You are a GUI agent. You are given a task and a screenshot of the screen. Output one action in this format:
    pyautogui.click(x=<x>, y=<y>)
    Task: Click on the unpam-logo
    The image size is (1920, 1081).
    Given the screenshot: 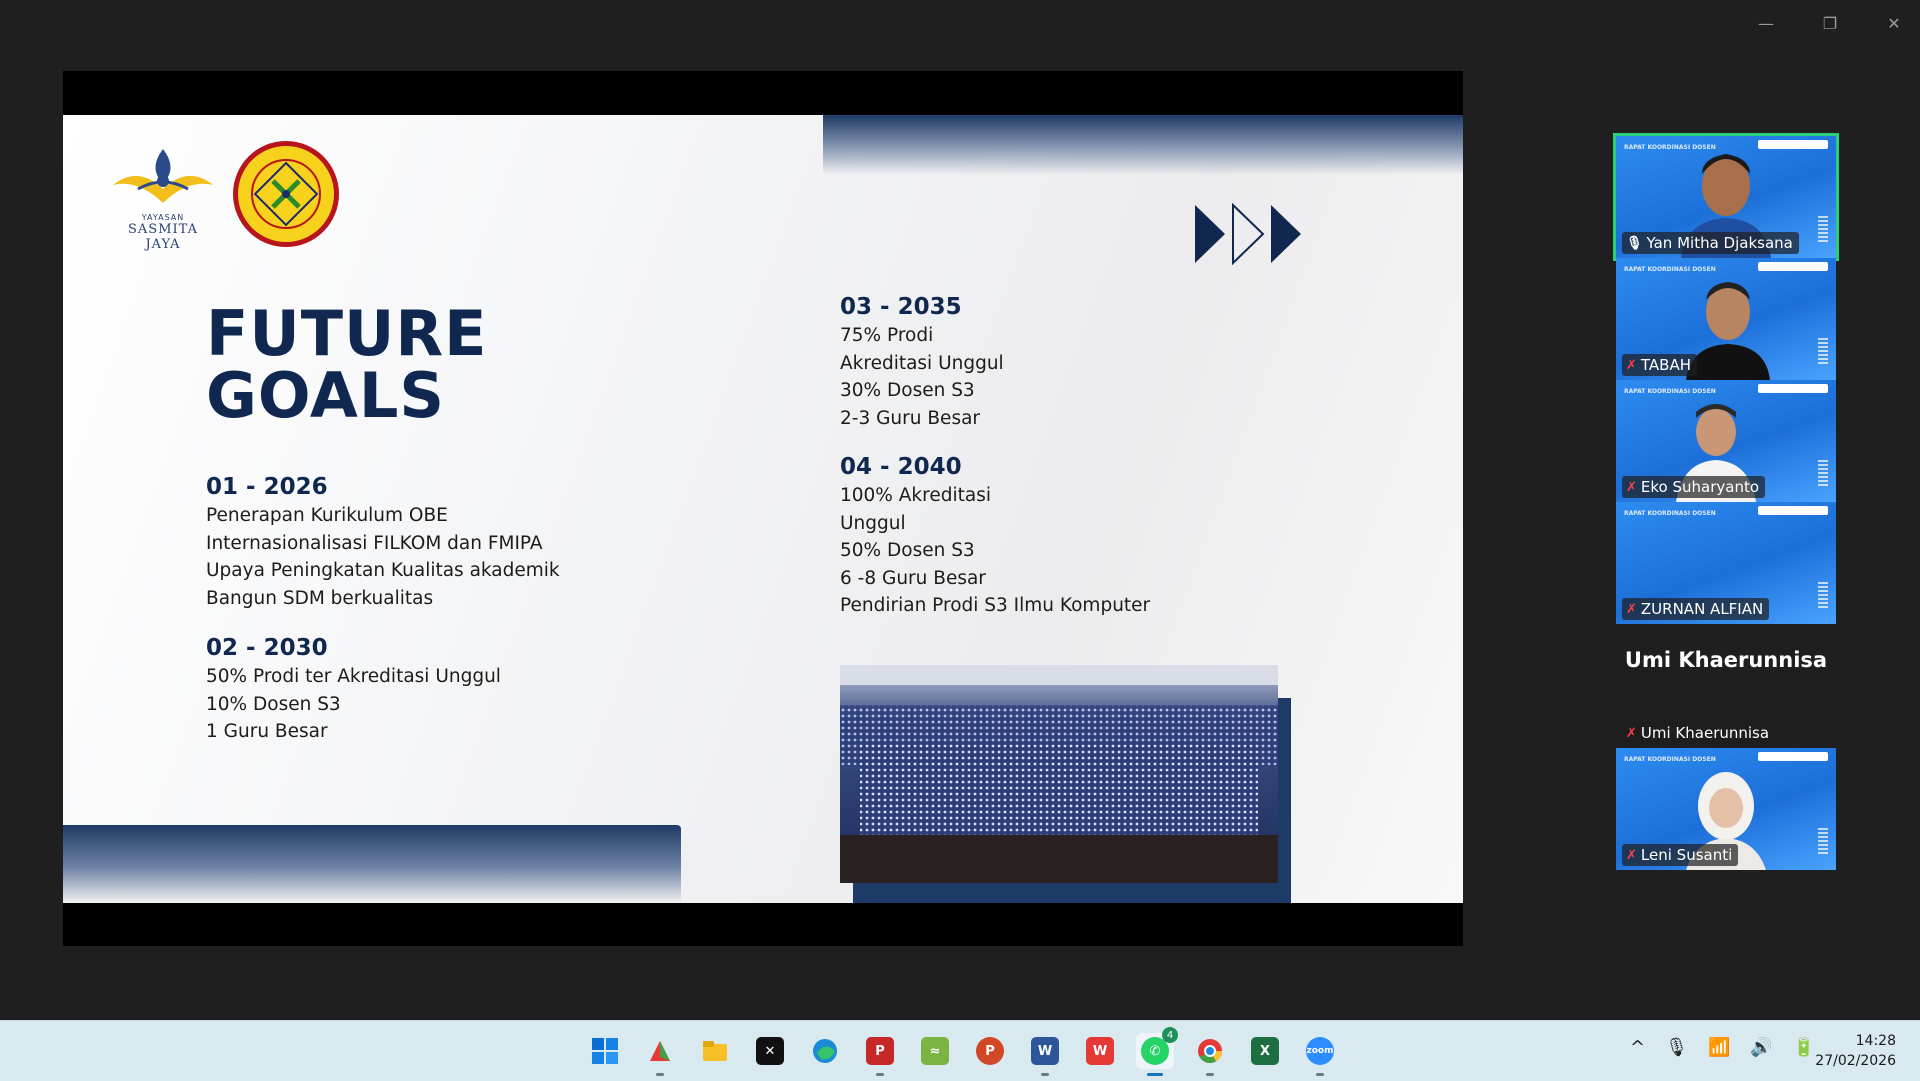 What is the action you would take?
    pyautogui.click(x=286, y=194)
    